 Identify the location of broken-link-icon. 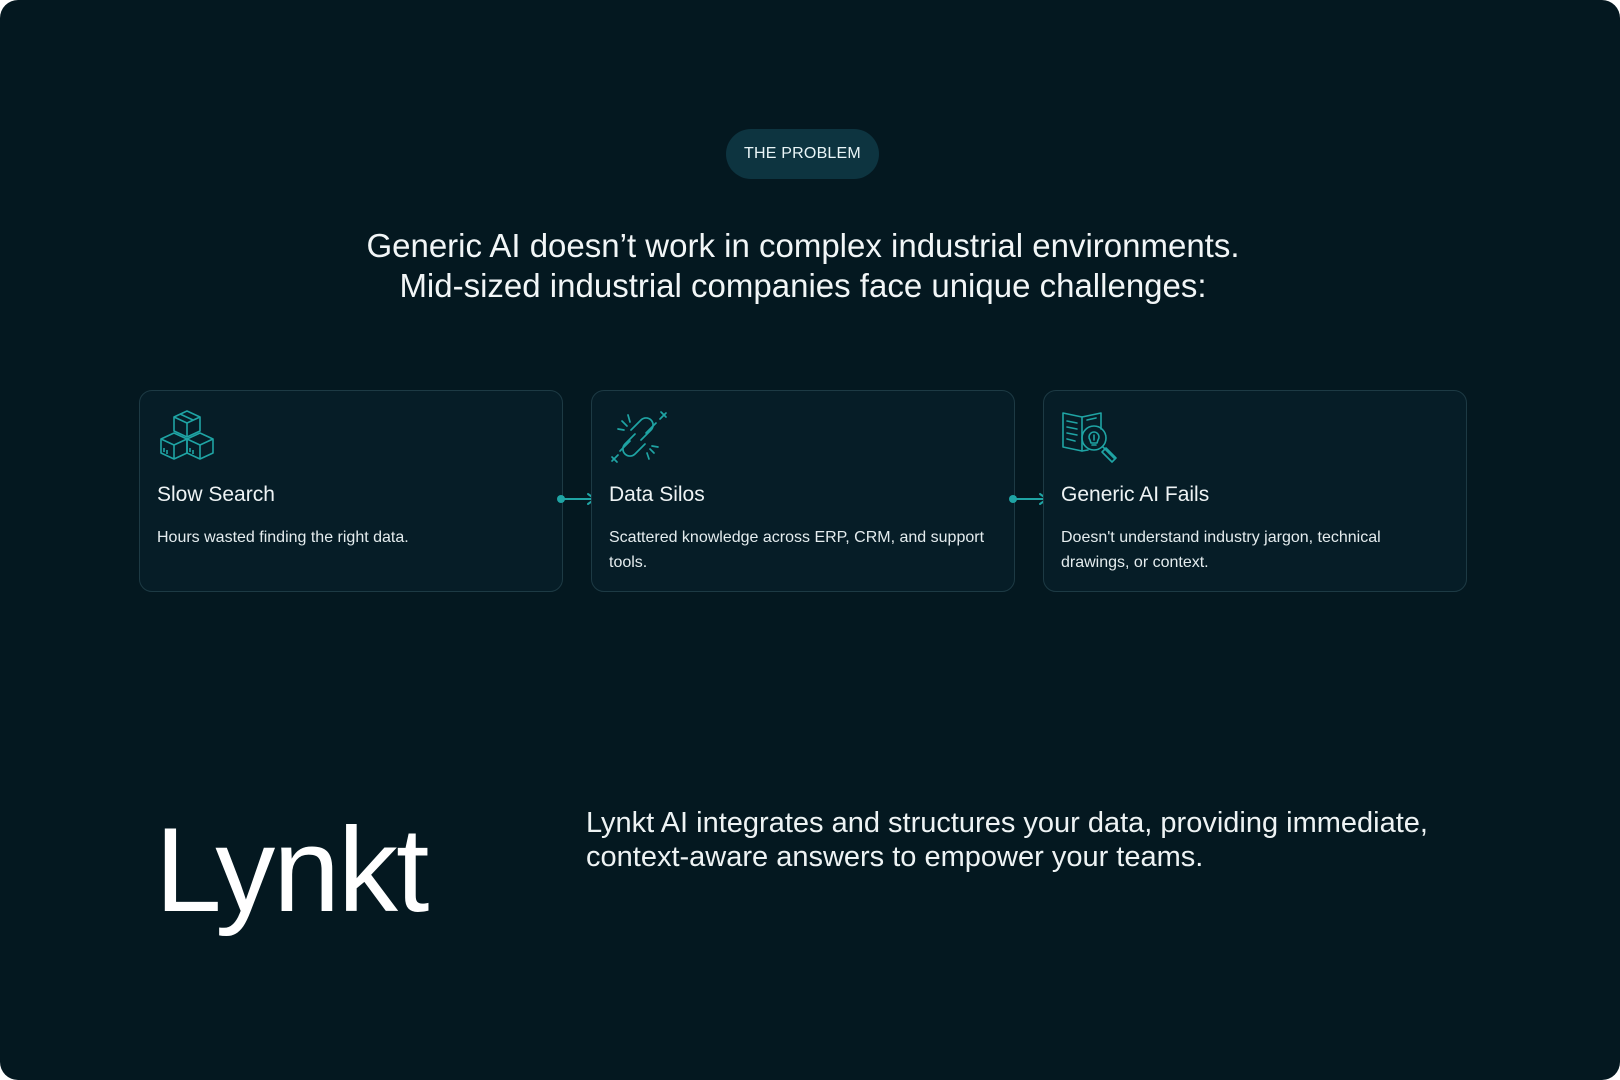
(639, 437).